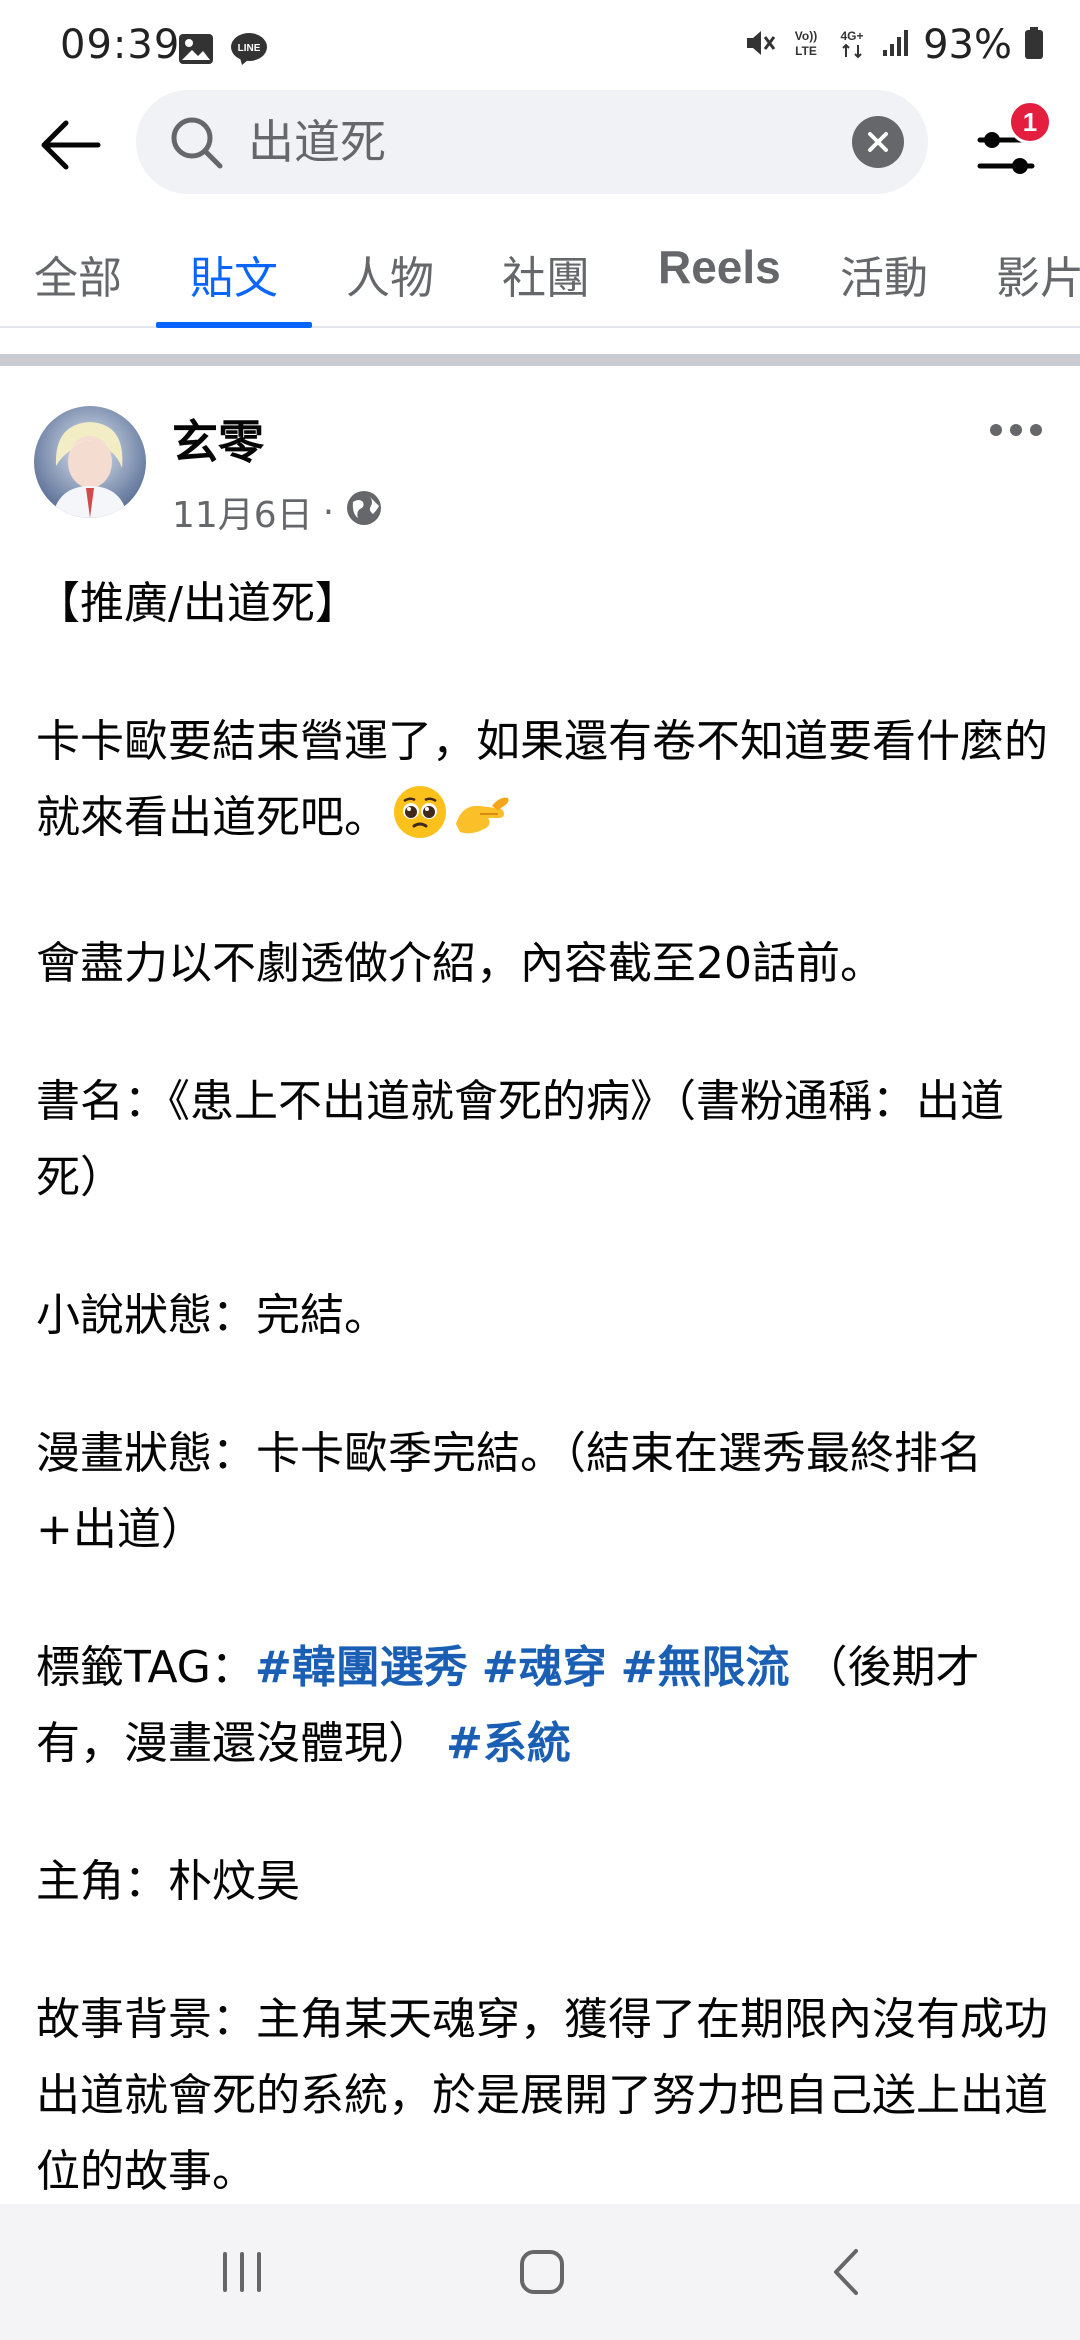  I want to click on home-button, so click(542, 2272).